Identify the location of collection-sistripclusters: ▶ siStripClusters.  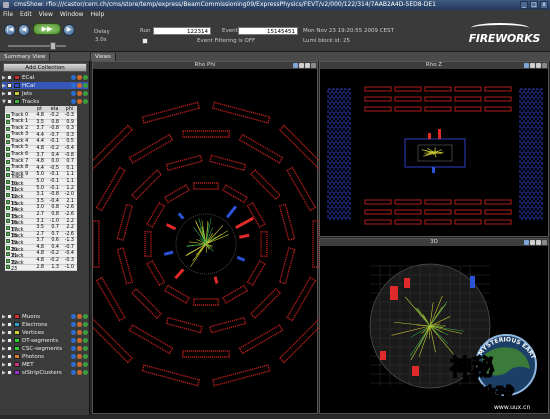
(45, 372).